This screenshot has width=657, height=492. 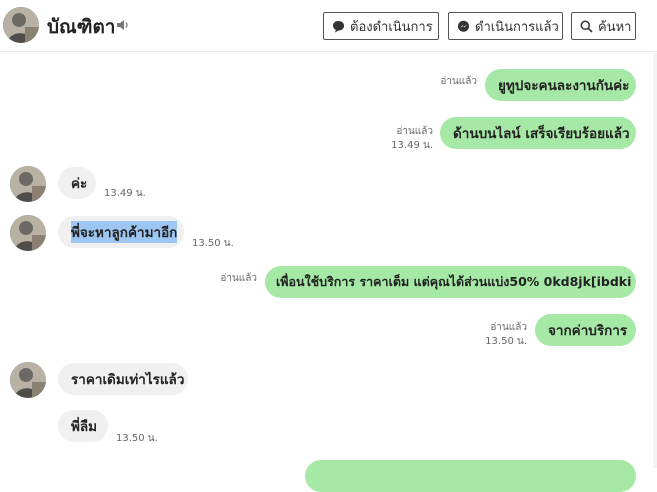 I want to click on chat-bubble-icon, so click(x=338, y=26).